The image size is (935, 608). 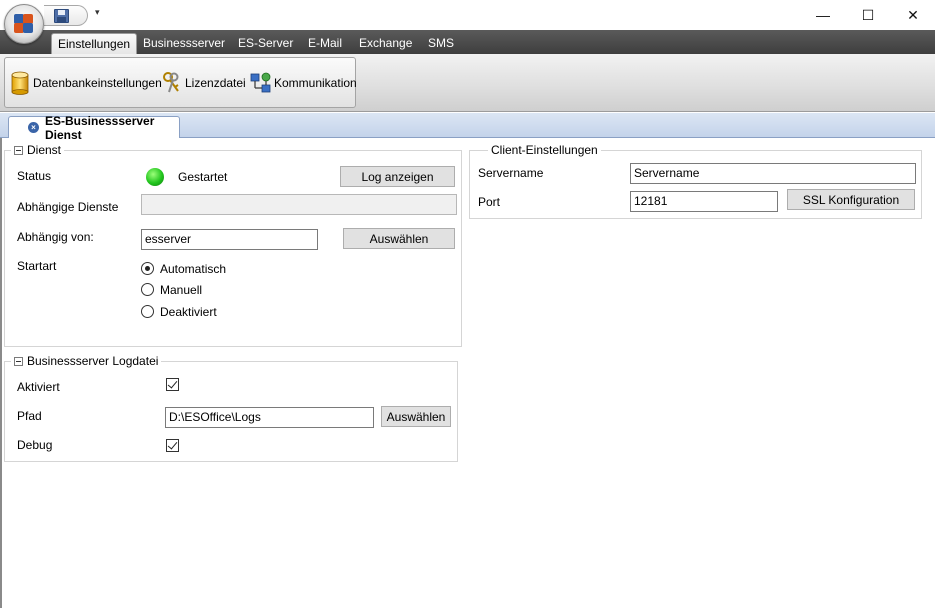 What do you see at coordinates (184, 43) in the screenshot?
I see `tab-businessserver: Businessserver` at bounding box center [184, 43].